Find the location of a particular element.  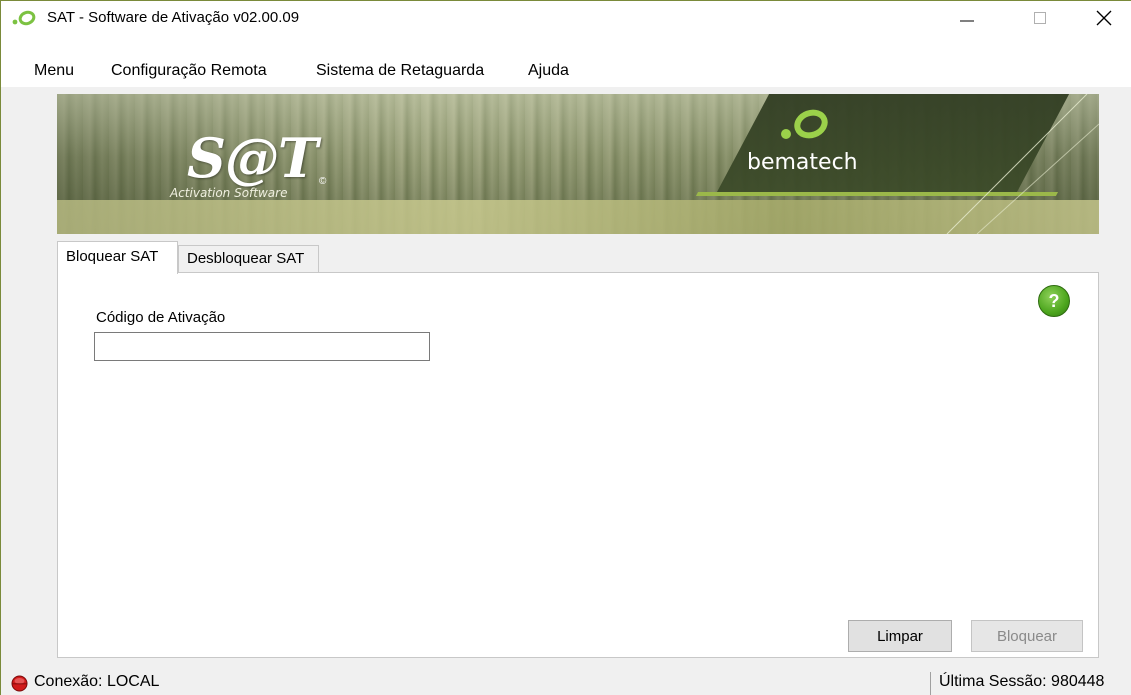

activation-code-input is located at coordinates (262, 346).